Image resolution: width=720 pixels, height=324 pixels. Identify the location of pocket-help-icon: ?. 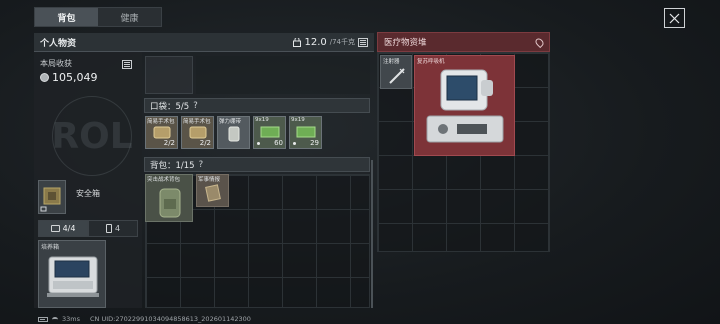
(195, 106).